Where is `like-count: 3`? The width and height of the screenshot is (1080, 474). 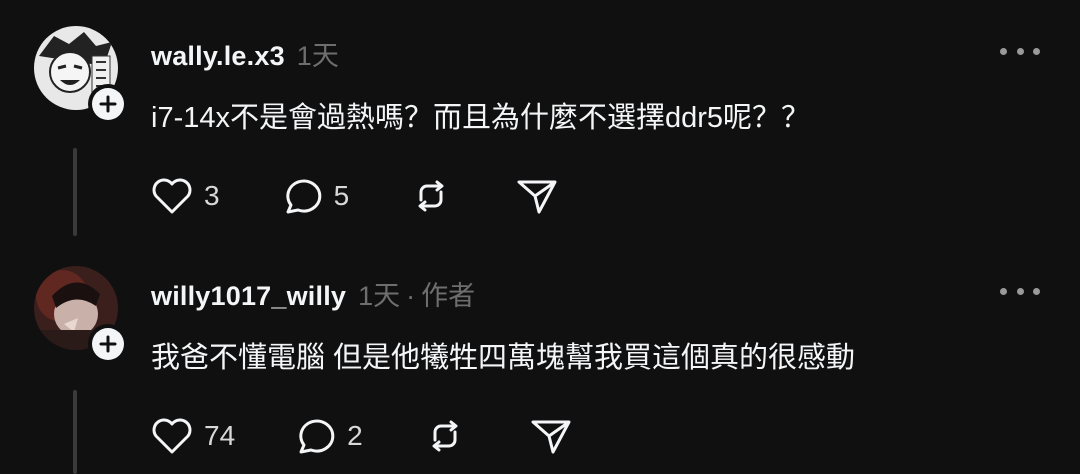
like-count: 3 is located at coordinates (212, 195).